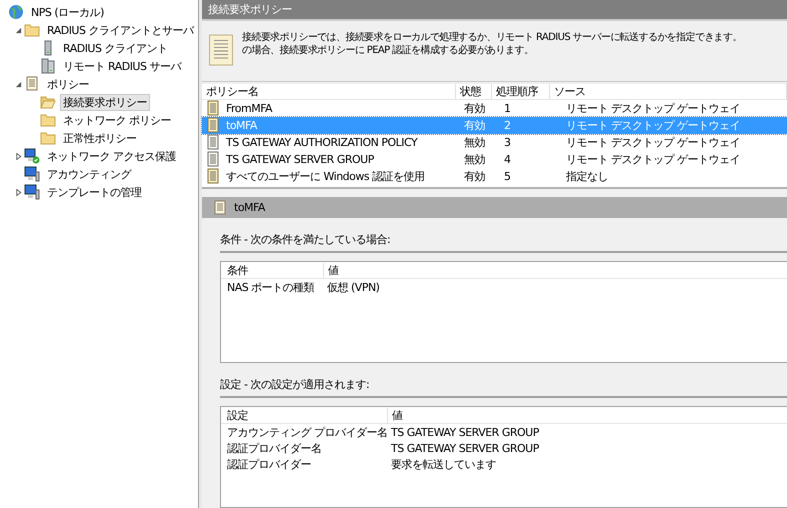 Image resolution: width=787 pixels, height=508 pixels. Describe the element at coordinates (89, 174) in the screenshot. I see `tree-item: アカウンティング` at that location.